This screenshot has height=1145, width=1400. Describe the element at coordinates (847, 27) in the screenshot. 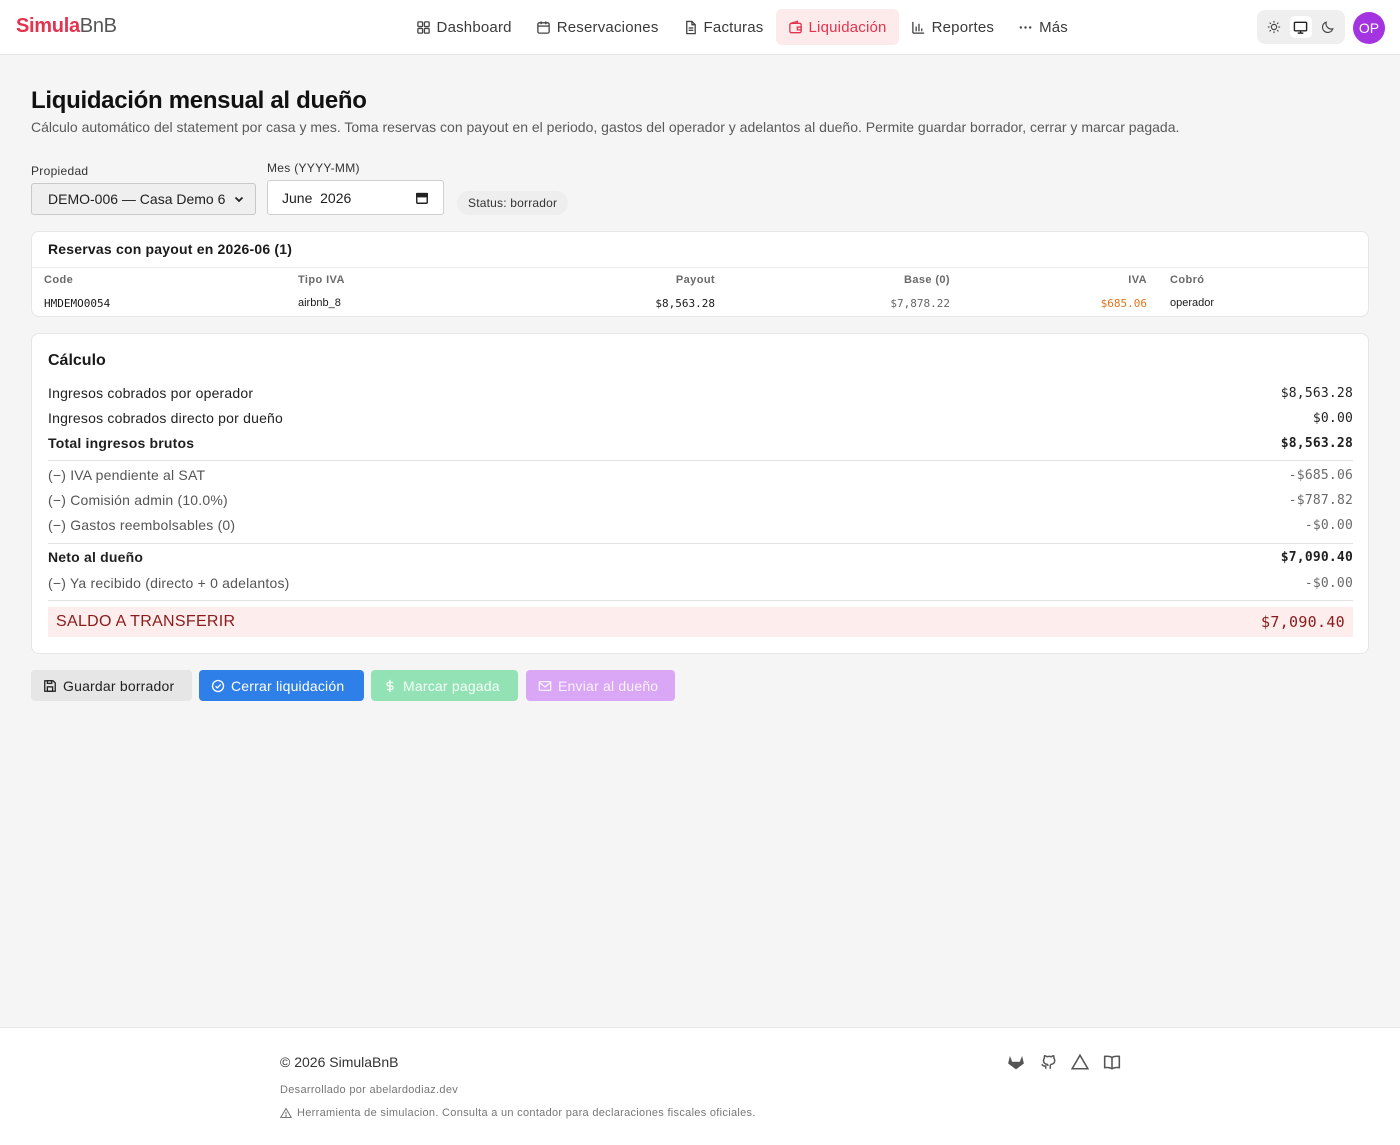

I see `nav-label: Liquidación` at that location.